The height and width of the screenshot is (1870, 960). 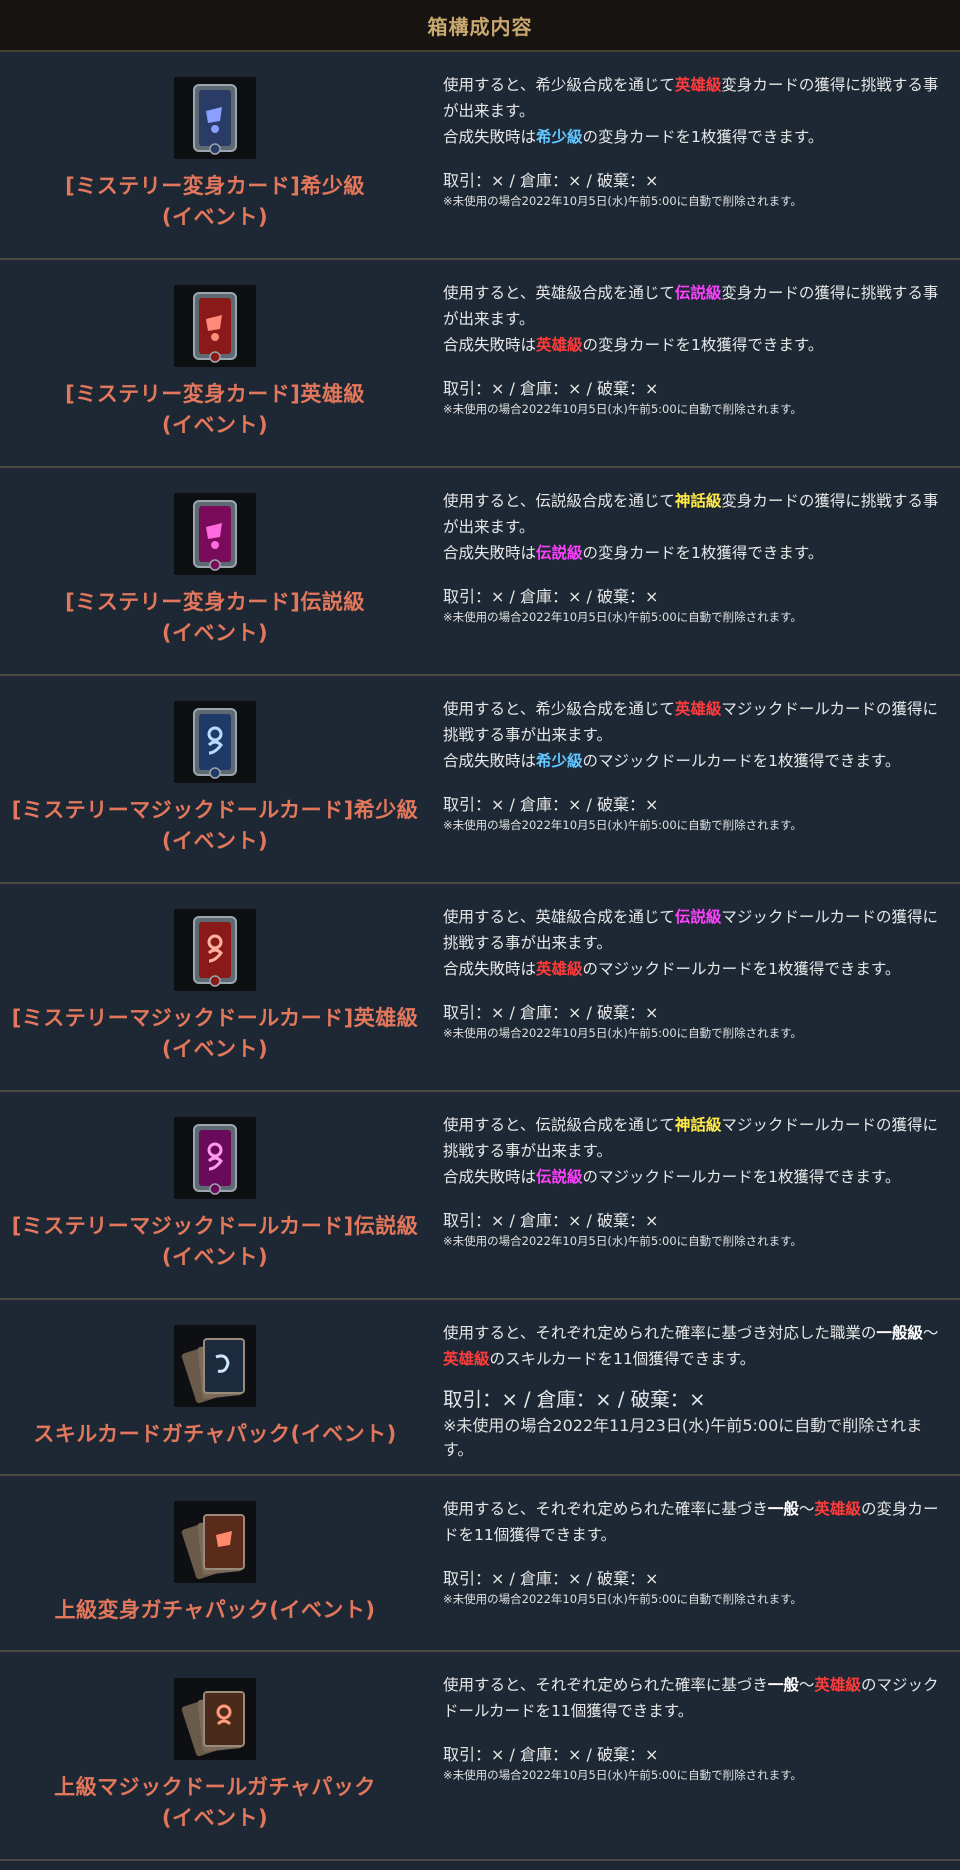 I want to click on item-info: 上級変身ガチャパック(イベント), so click(x=215, y=1563).